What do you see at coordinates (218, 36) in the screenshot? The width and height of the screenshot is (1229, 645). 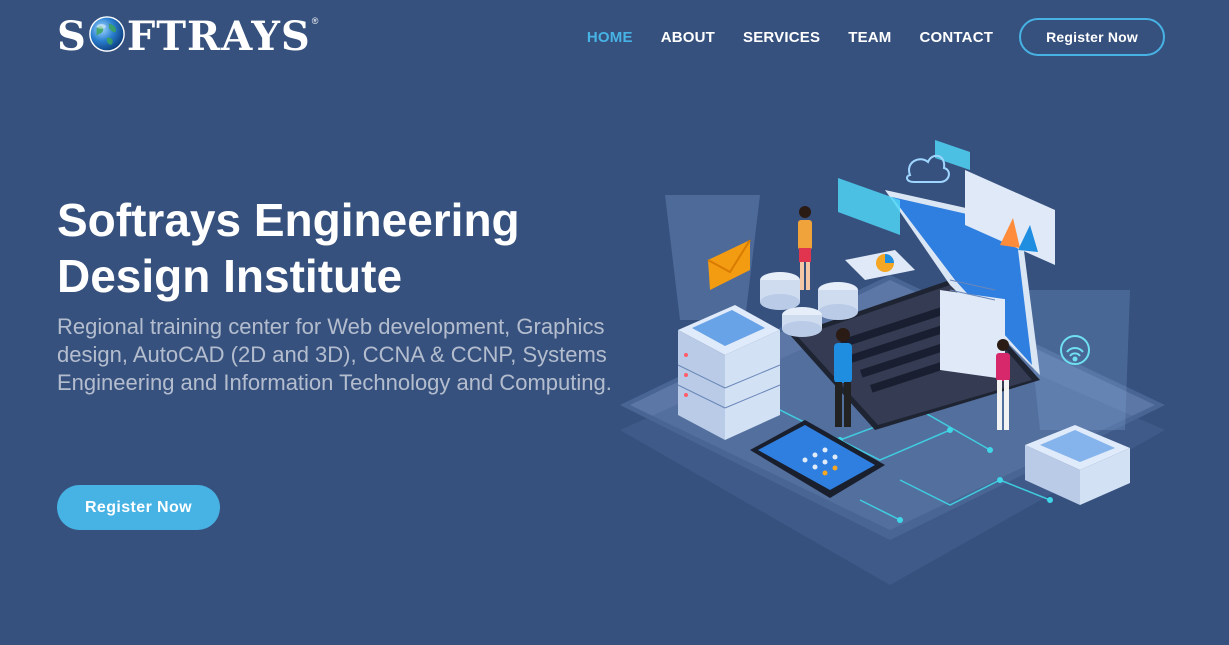 I see `logo-text-right: FTRAYS` at bounding box center [218, 36].